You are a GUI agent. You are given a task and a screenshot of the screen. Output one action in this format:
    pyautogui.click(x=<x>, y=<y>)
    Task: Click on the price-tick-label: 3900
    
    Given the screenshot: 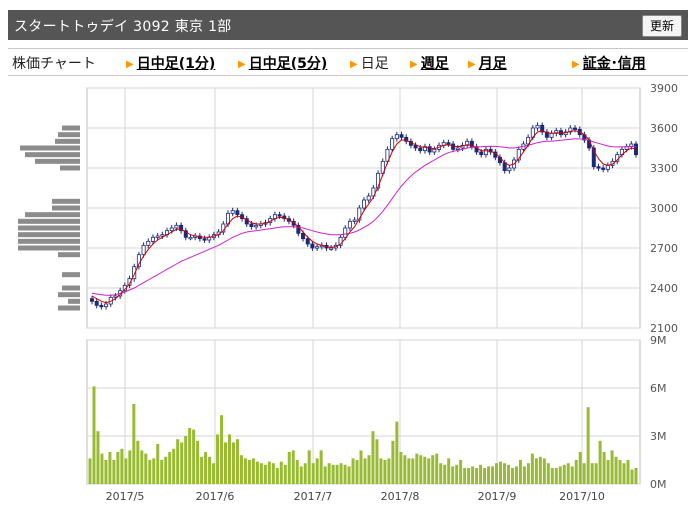 What is the action you would take?
    pyautogui.click(x=664, y=88)
    